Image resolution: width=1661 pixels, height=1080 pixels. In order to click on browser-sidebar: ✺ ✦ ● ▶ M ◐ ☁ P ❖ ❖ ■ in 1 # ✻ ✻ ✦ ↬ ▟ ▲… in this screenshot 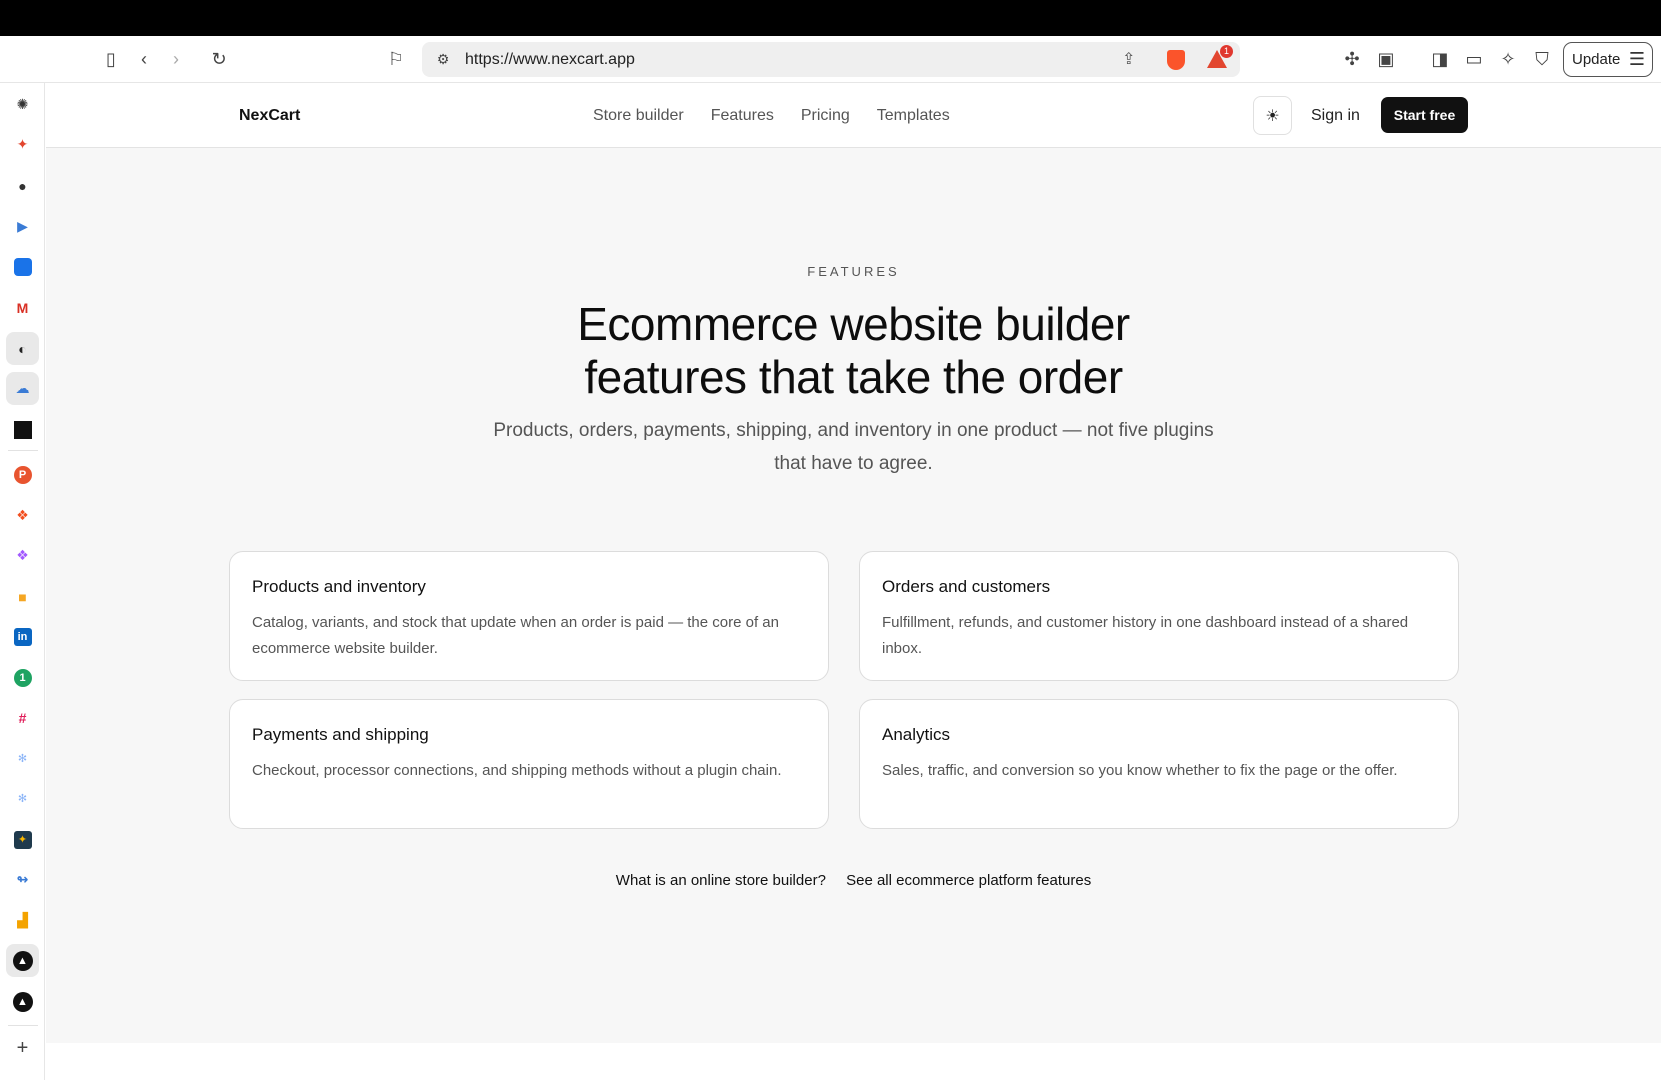, I will do `click(22, 581)`.